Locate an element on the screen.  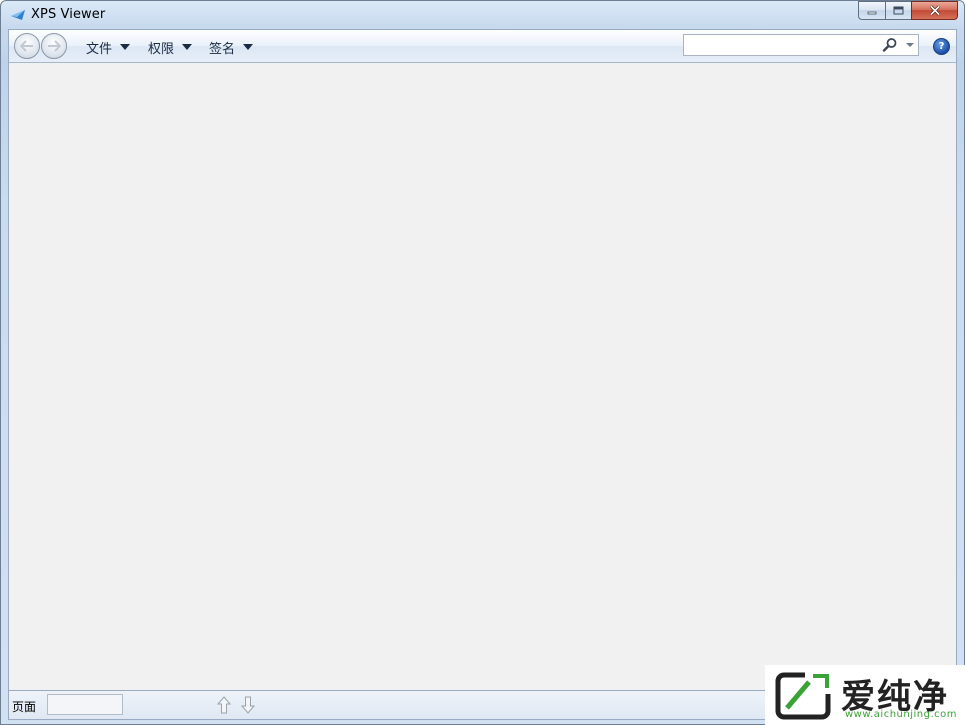
search-input is located at coordinates (783, 46).